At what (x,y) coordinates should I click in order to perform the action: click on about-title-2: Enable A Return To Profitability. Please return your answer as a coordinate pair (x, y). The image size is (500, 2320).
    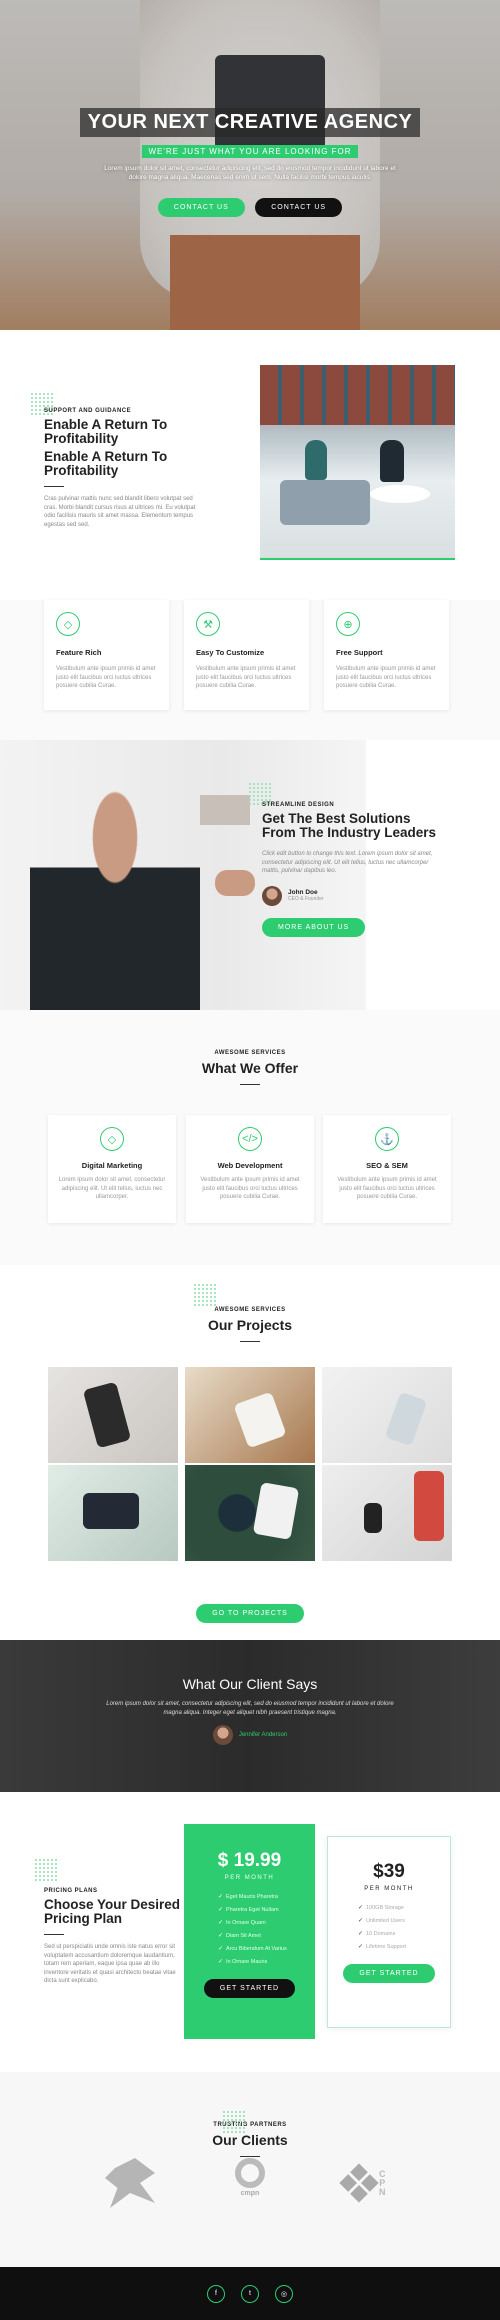
    Looking at the image, I should click on (106, 463).